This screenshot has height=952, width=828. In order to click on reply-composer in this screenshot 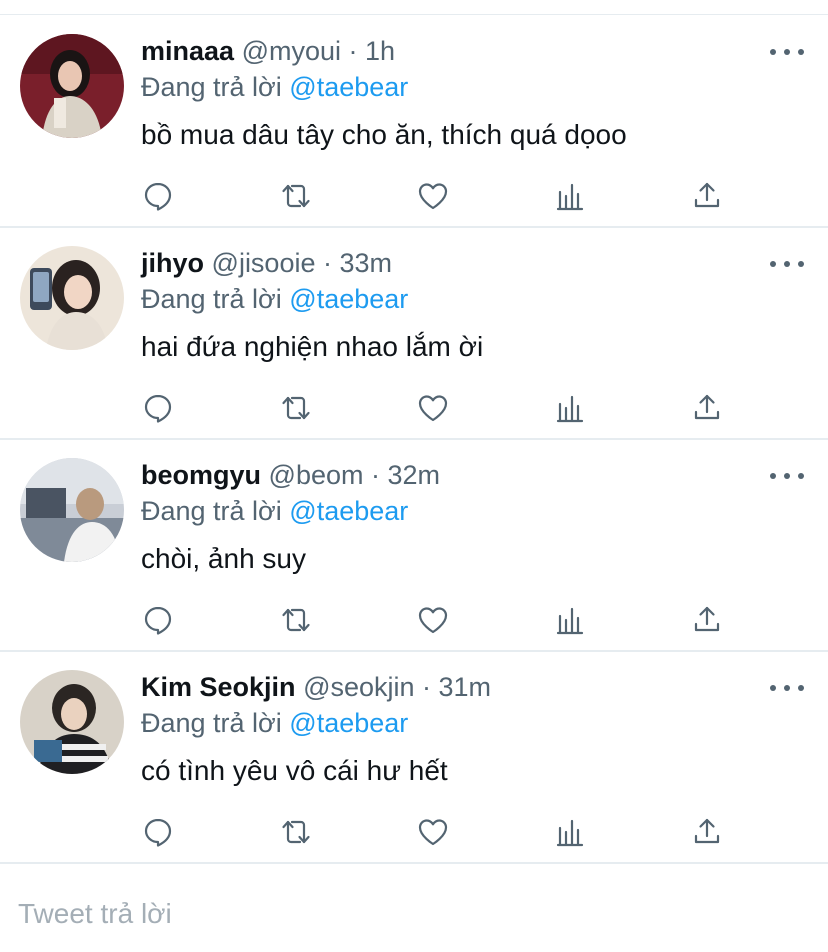, I will do `click(414, 918)`.